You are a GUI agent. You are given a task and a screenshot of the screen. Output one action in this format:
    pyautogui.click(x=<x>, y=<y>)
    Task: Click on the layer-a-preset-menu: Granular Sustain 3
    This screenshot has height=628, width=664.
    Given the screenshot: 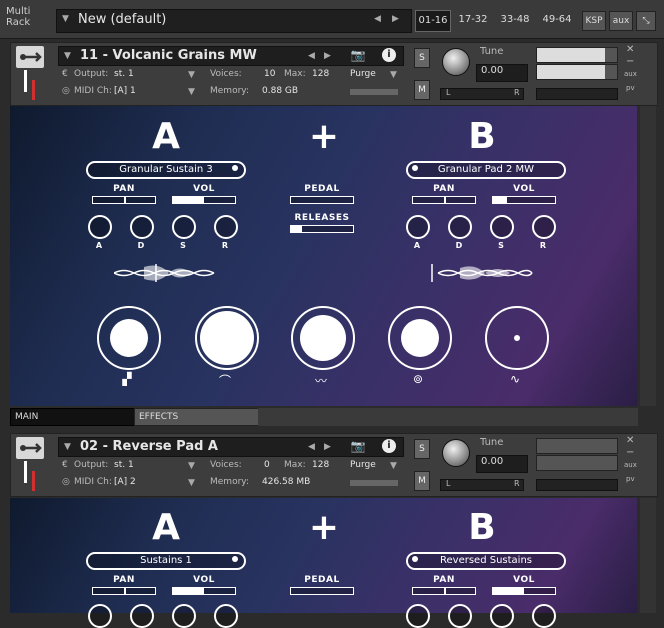 What is the action you would take?
    pyautogui.click(x=166, y=170)
    